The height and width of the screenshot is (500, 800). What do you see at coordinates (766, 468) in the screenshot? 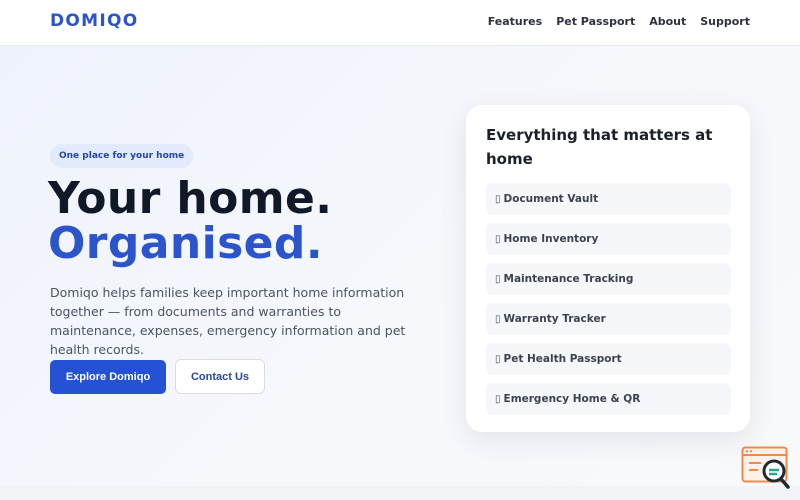
I see `search-widget-icon` at bounding box center [766, 468].